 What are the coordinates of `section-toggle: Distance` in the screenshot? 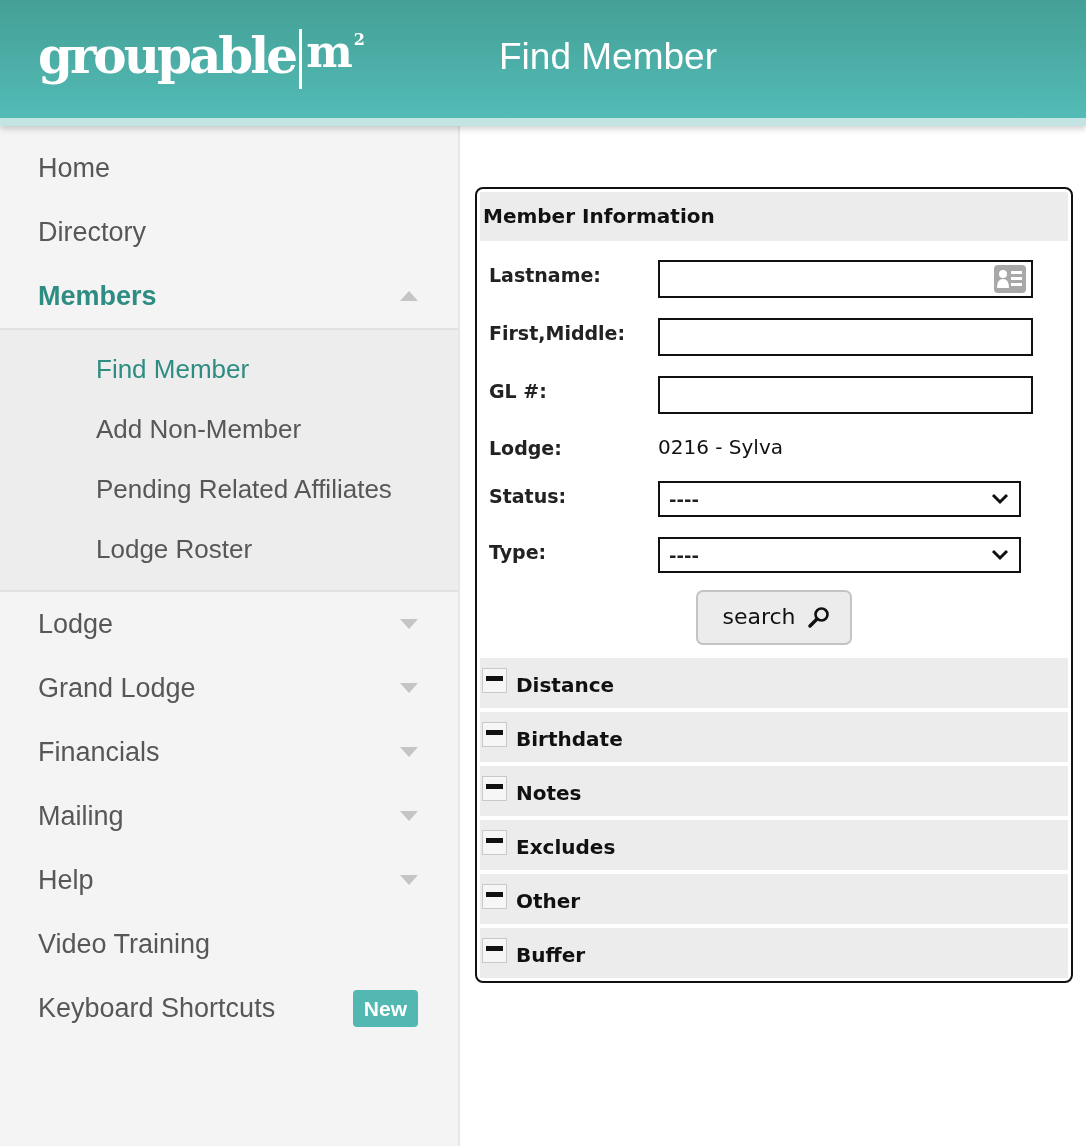 It's located at (774, 683).